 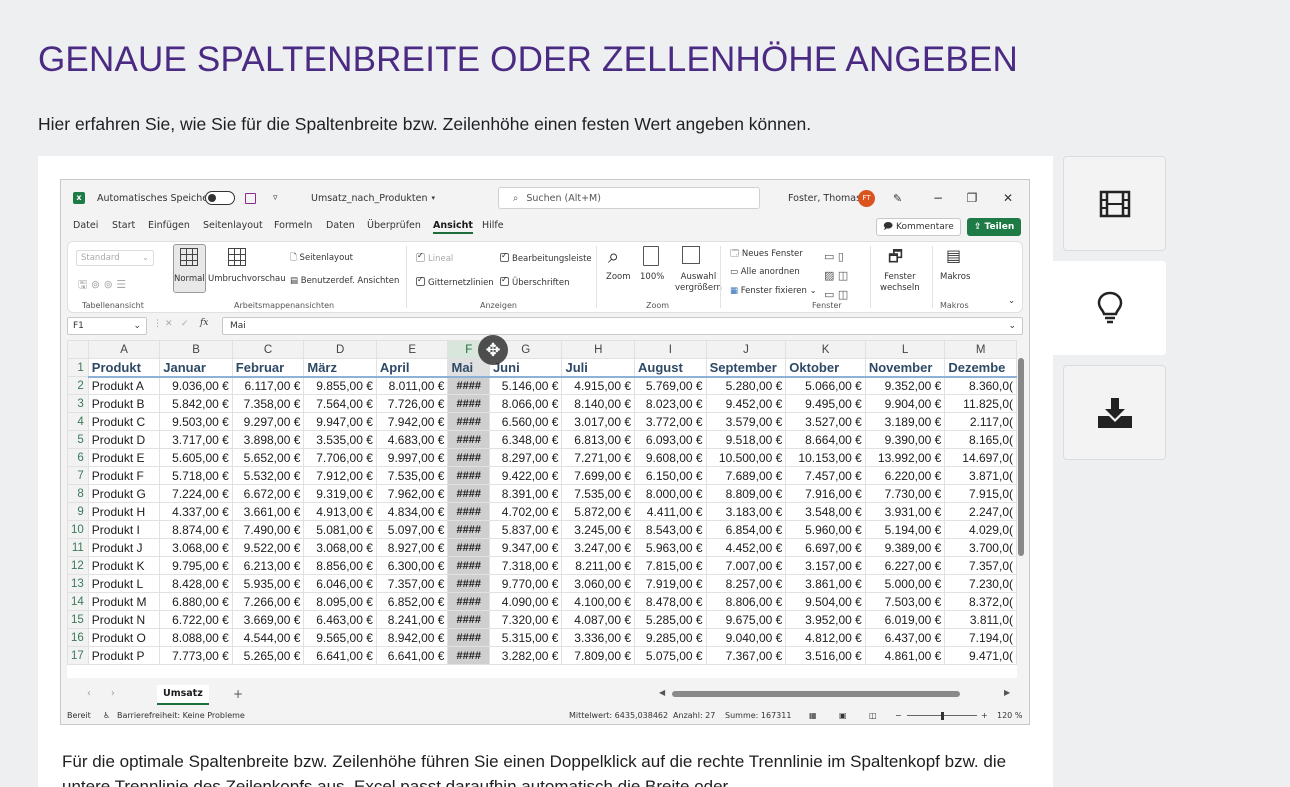 What do you see at coordinates (598, 601) in the screenshot?
I see `cell: 4.100,00 €` at bounding box center [598, 601].